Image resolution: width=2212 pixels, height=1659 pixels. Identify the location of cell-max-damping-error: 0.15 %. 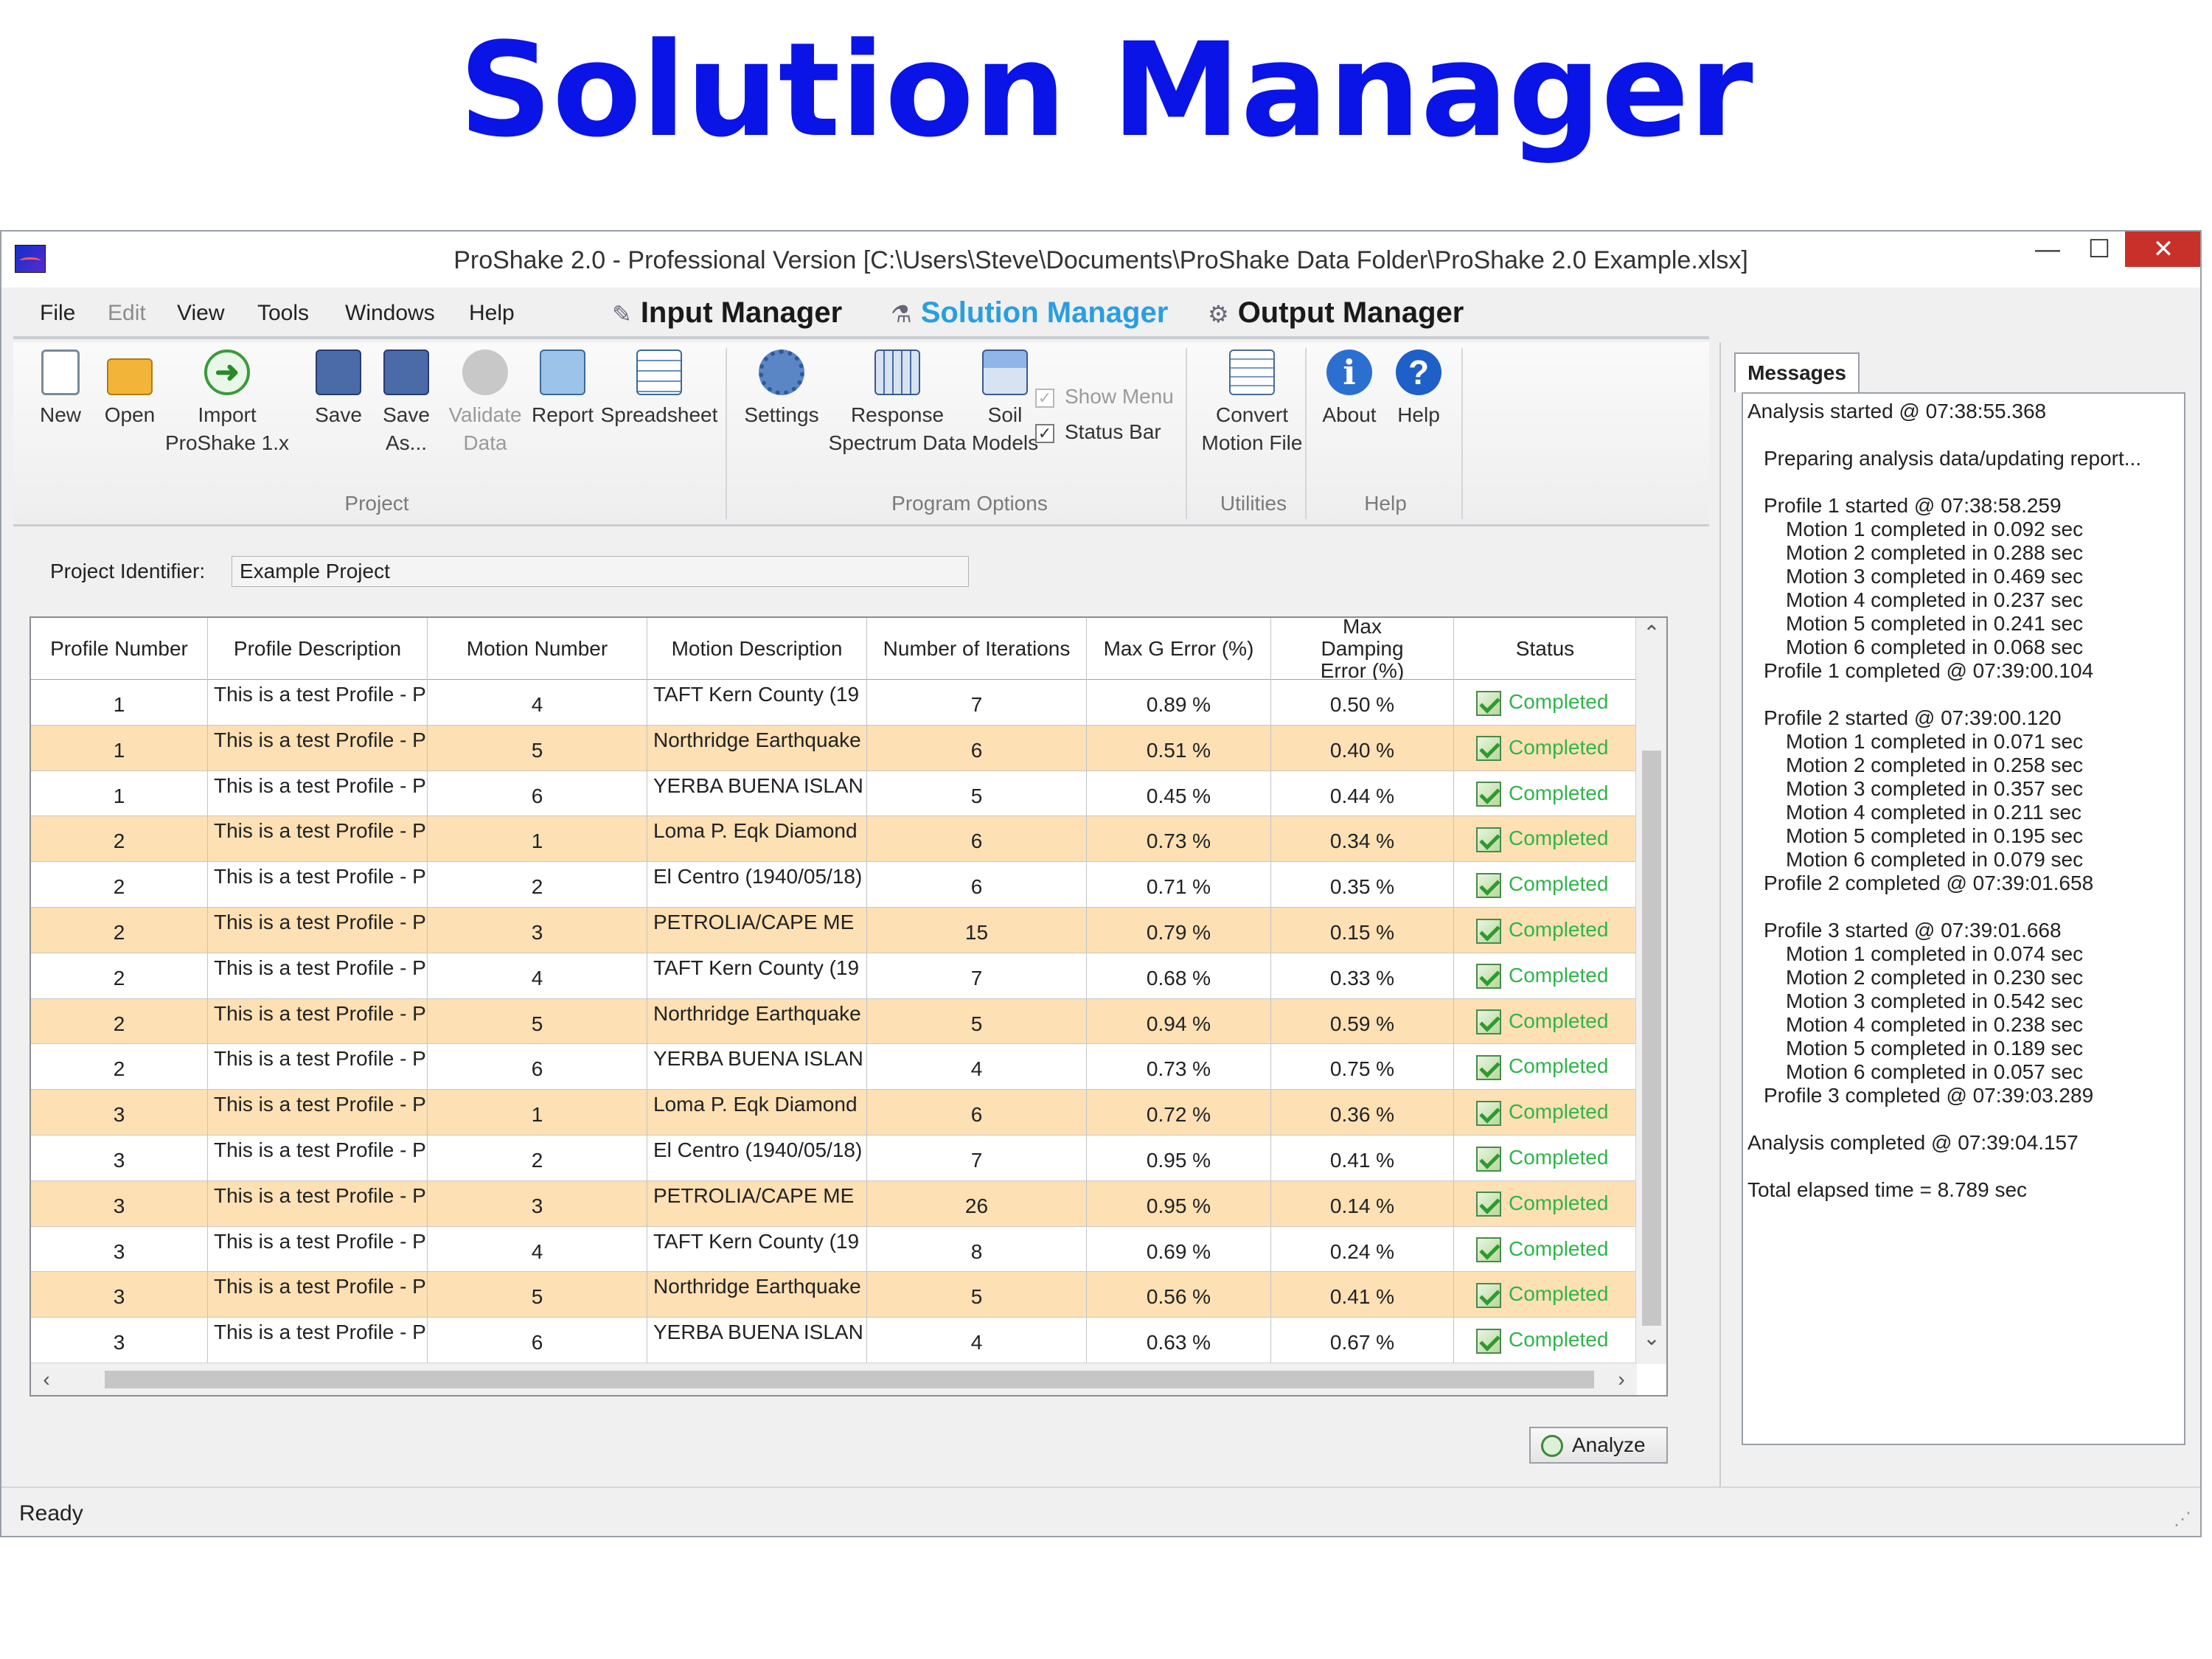
(1362, 930).